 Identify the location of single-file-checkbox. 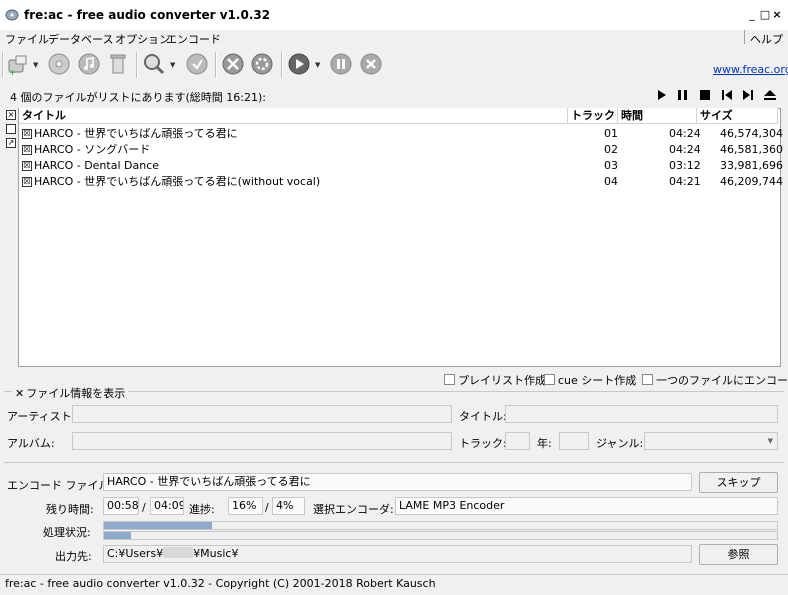
(647, 379).